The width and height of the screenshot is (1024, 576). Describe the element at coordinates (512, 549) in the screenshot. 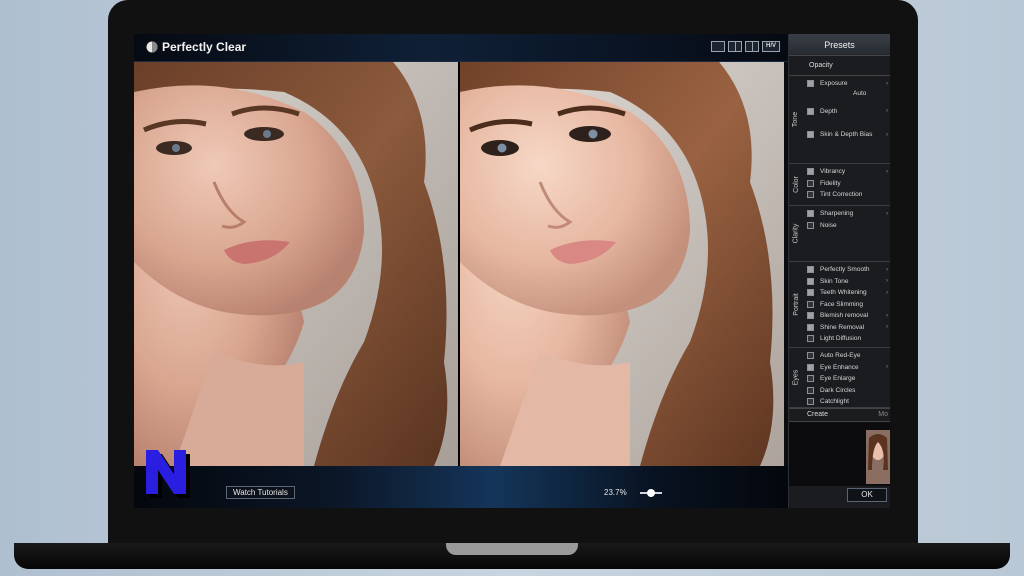

I see `laptop-notch` at that location.